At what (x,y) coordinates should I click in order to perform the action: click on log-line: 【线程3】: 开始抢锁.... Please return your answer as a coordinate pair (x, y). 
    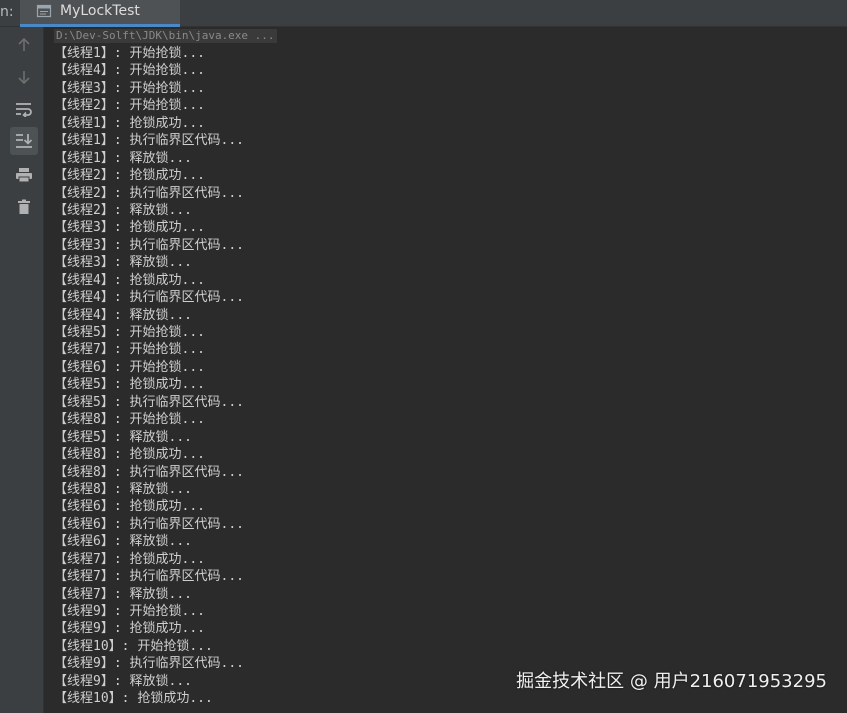
    Looking at the image, I should click on (129, 88).